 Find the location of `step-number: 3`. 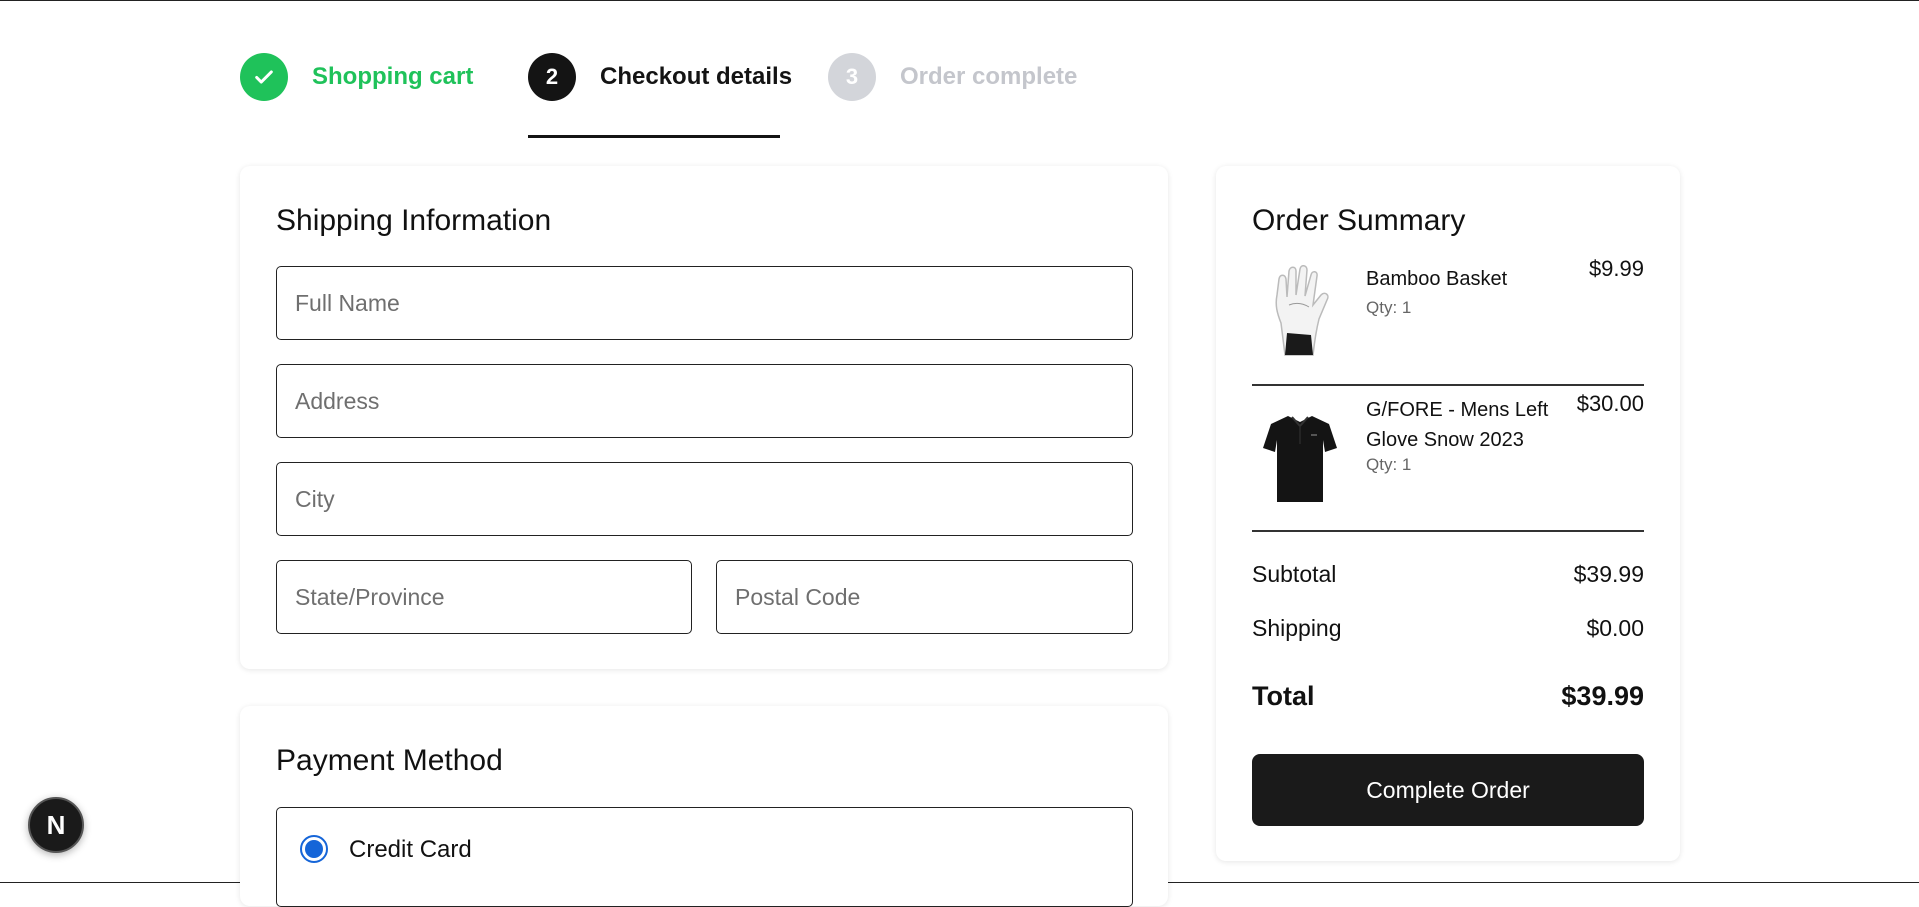

step-number: 3 is located at coordinates (852, 77).